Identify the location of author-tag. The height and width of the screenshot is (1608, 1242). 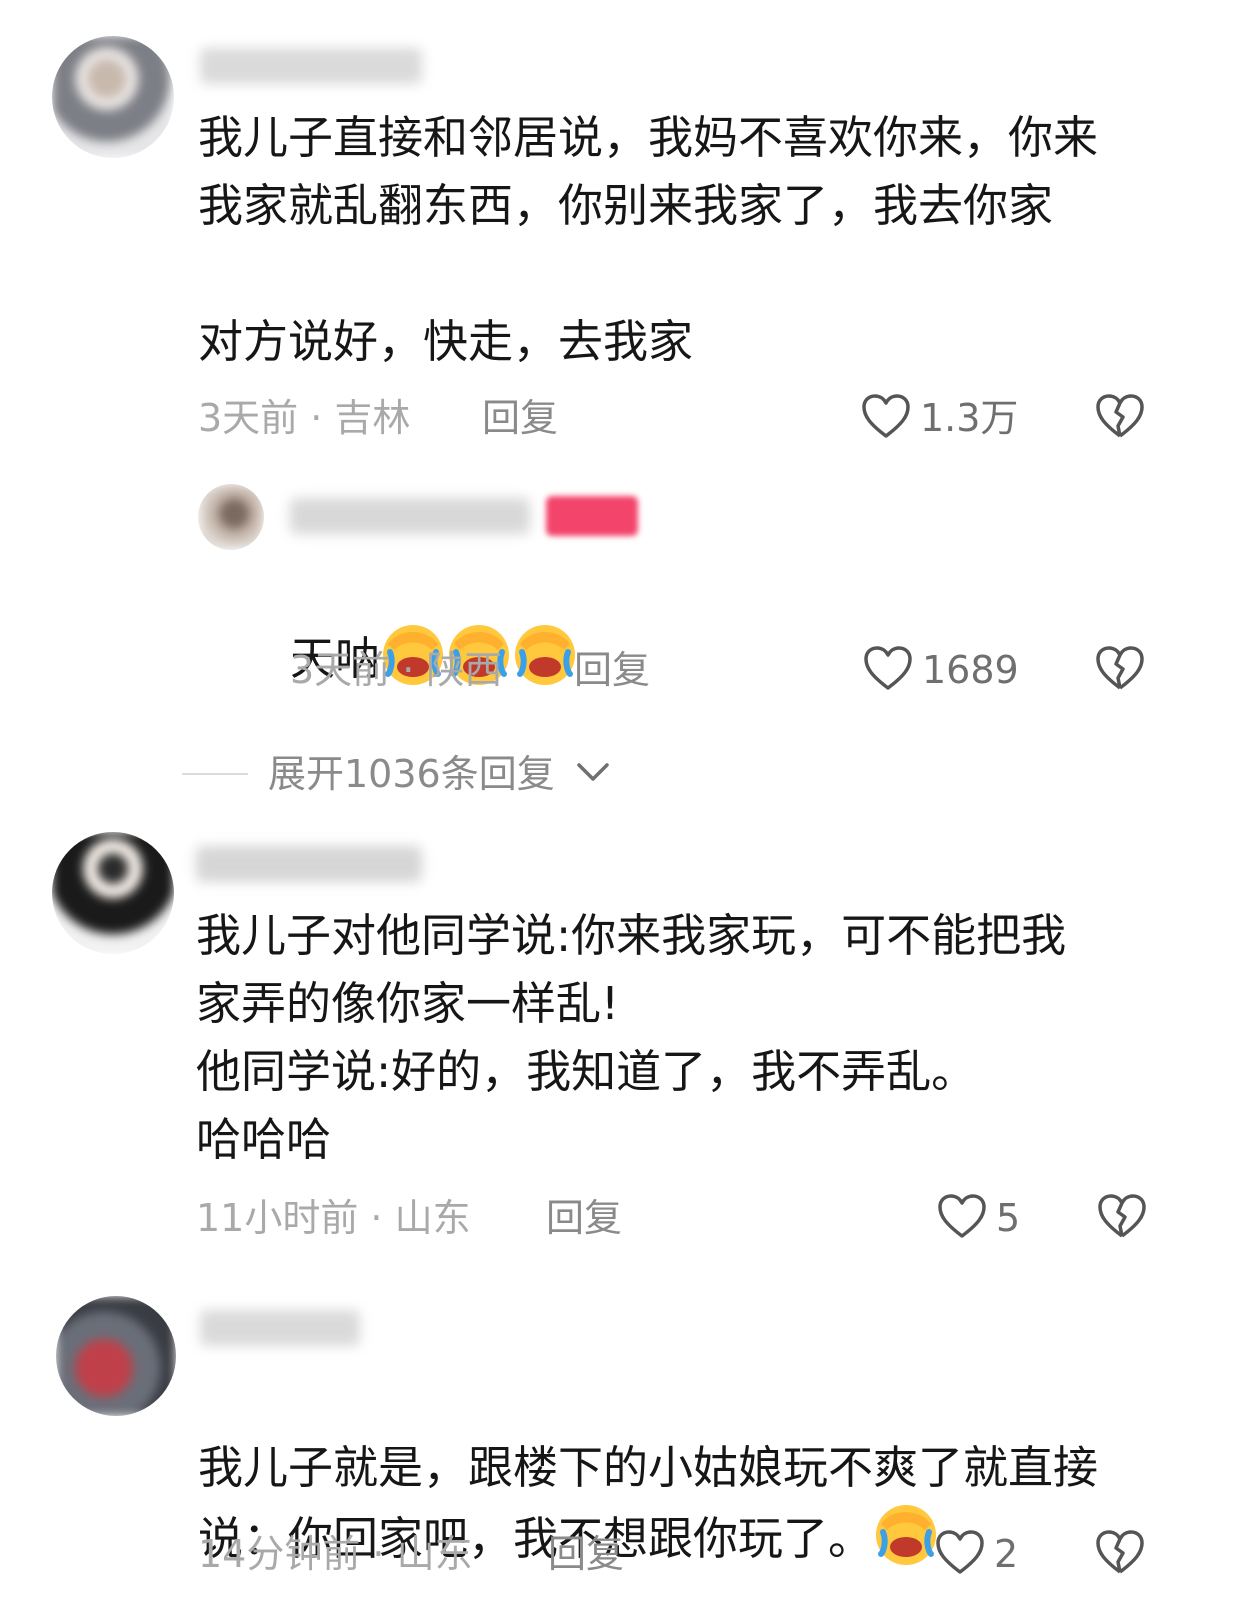
(592, 516).